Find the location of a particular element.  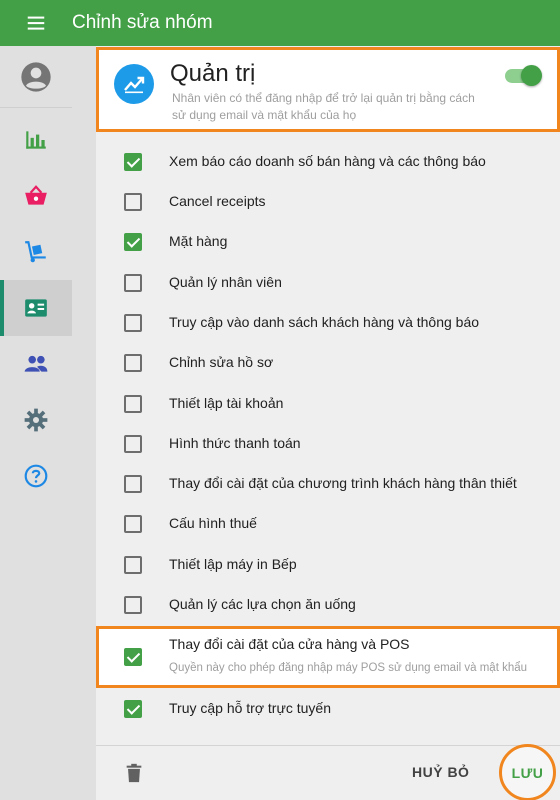

toggle-thumb is located at coordinates (531, 75).